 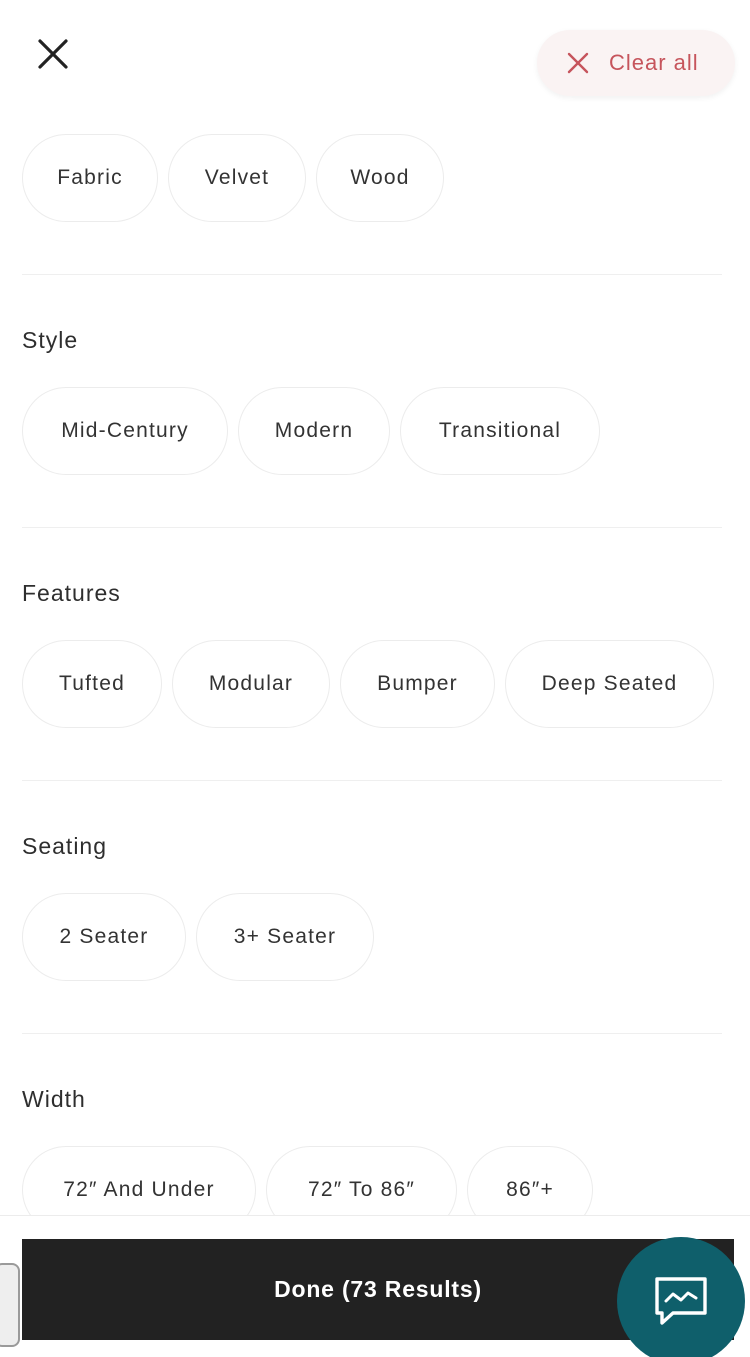 I want to click on chip-3-plus-seater: 3+ Seater, so click(x=285, y=937).